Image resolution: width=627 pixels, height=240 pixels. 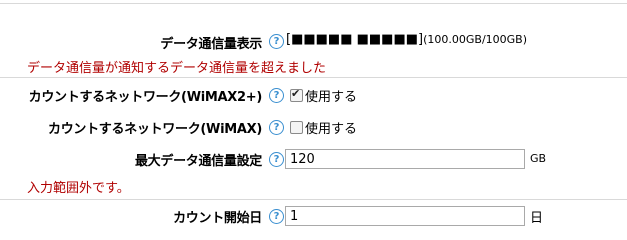 What do you see at coordinates (331, 127) in the screenshot?
I see `count-wimax-option-label: 使用する` at bounding box center [331, 127].